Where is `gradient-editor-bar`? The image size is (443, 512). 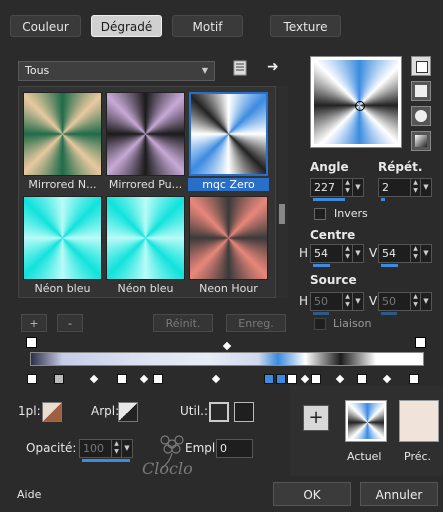 gradient-editor-bar is located at coordinates (227, 359).